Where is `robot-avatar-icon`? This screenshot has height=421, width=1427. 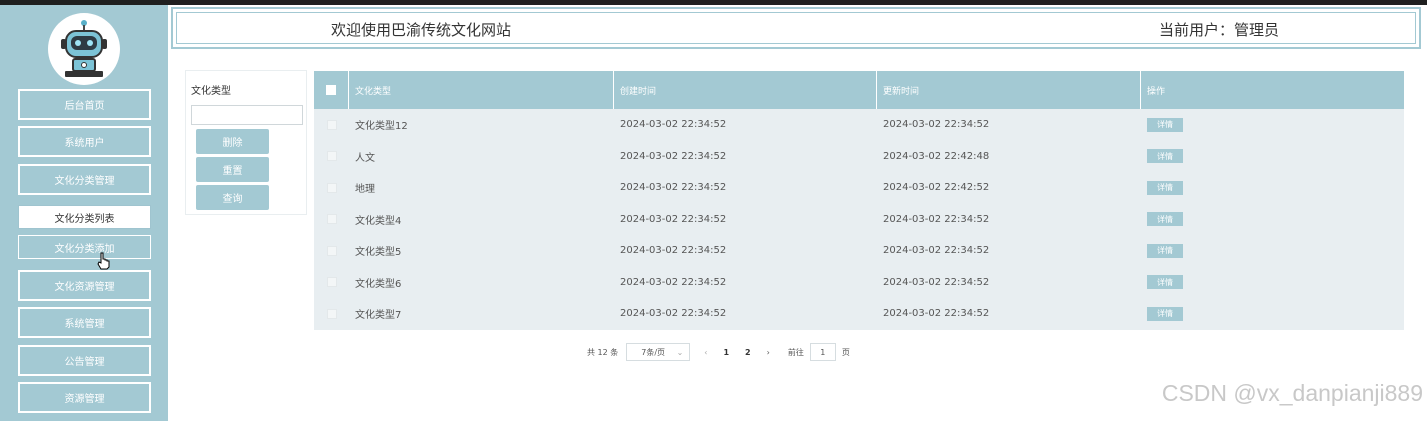 robot-avatar-icon is located at coordinates (84, 49).